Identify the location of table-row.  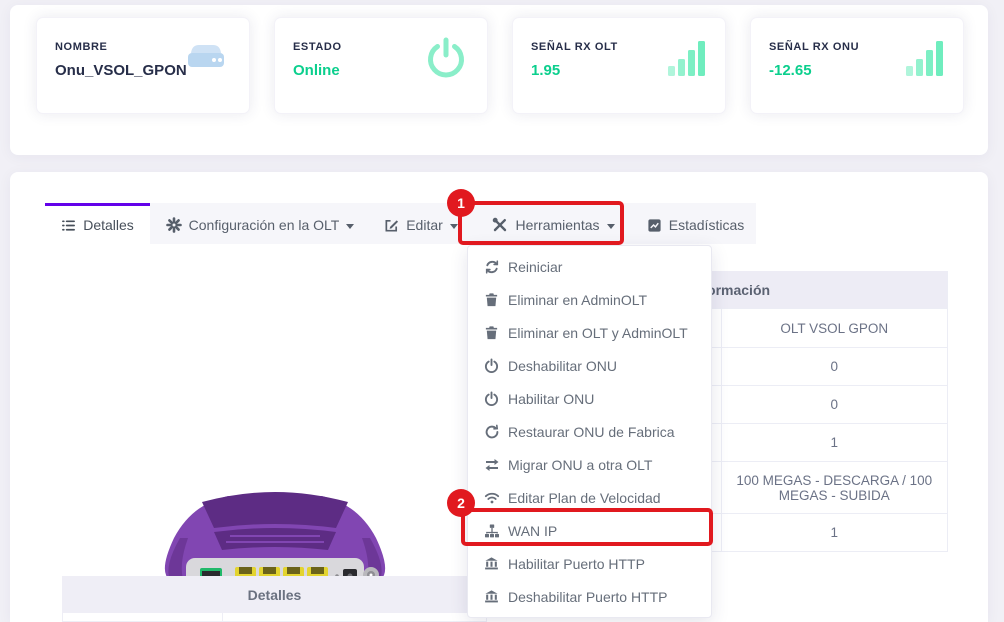
(274, 617).